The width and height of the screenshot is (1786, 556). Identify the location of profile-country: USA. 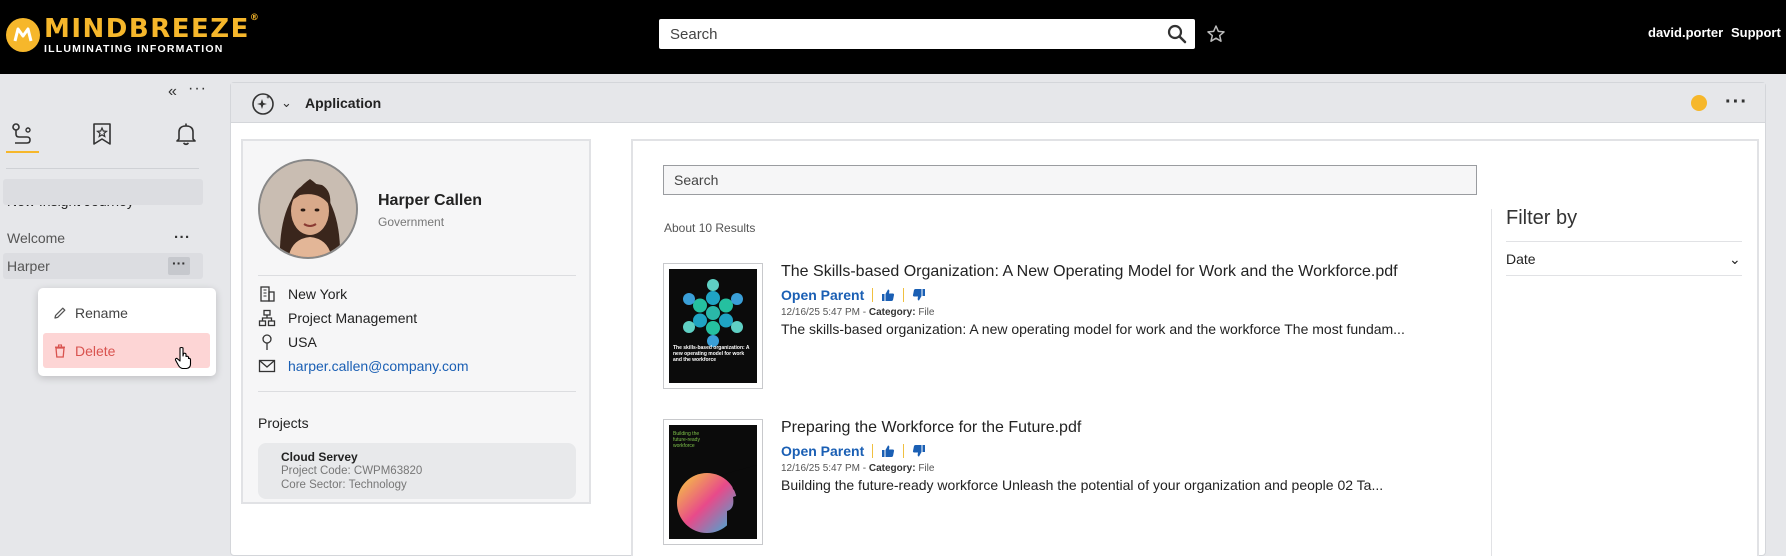
(302, 342).